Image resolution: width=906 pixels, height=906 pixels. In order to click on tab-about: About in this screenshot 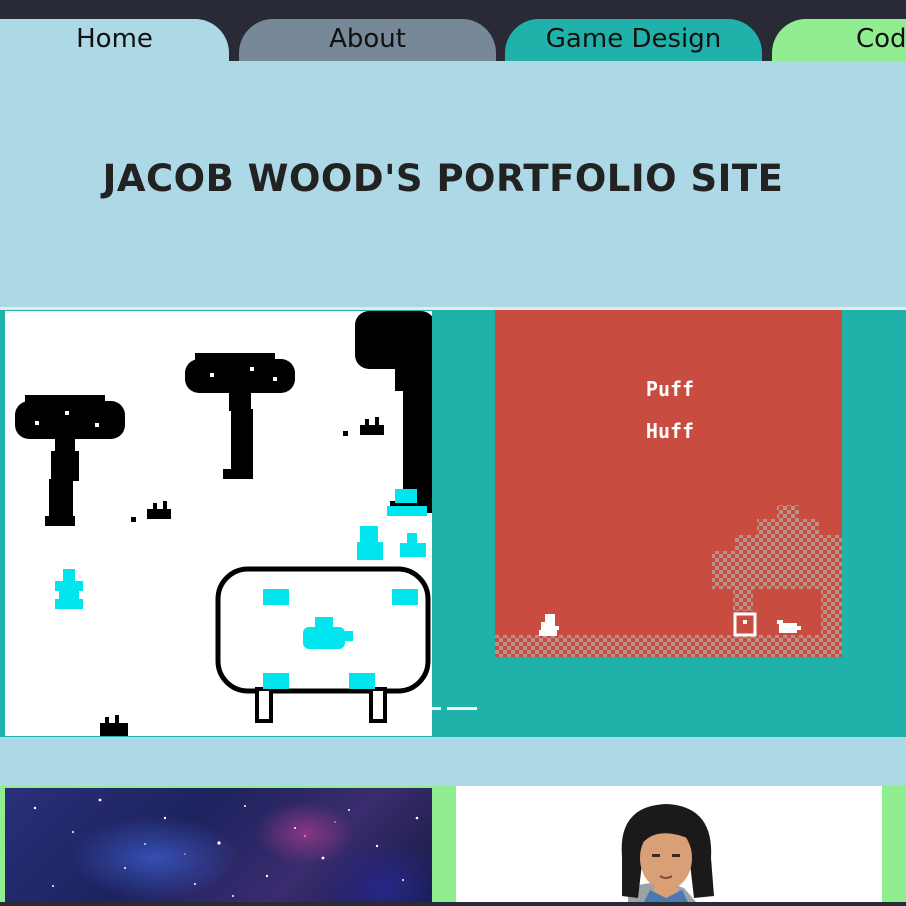, I will do `click(367, 40)`.